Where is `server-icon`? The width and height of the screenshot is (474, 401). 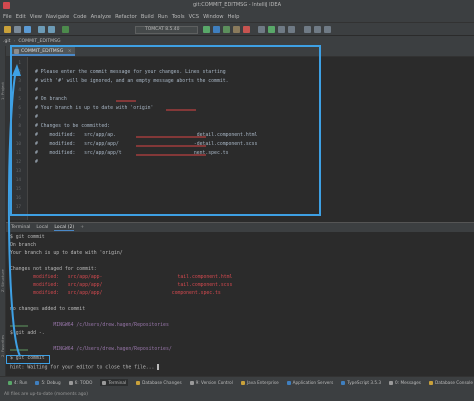 server-icon is located at coordinates (288, 382).